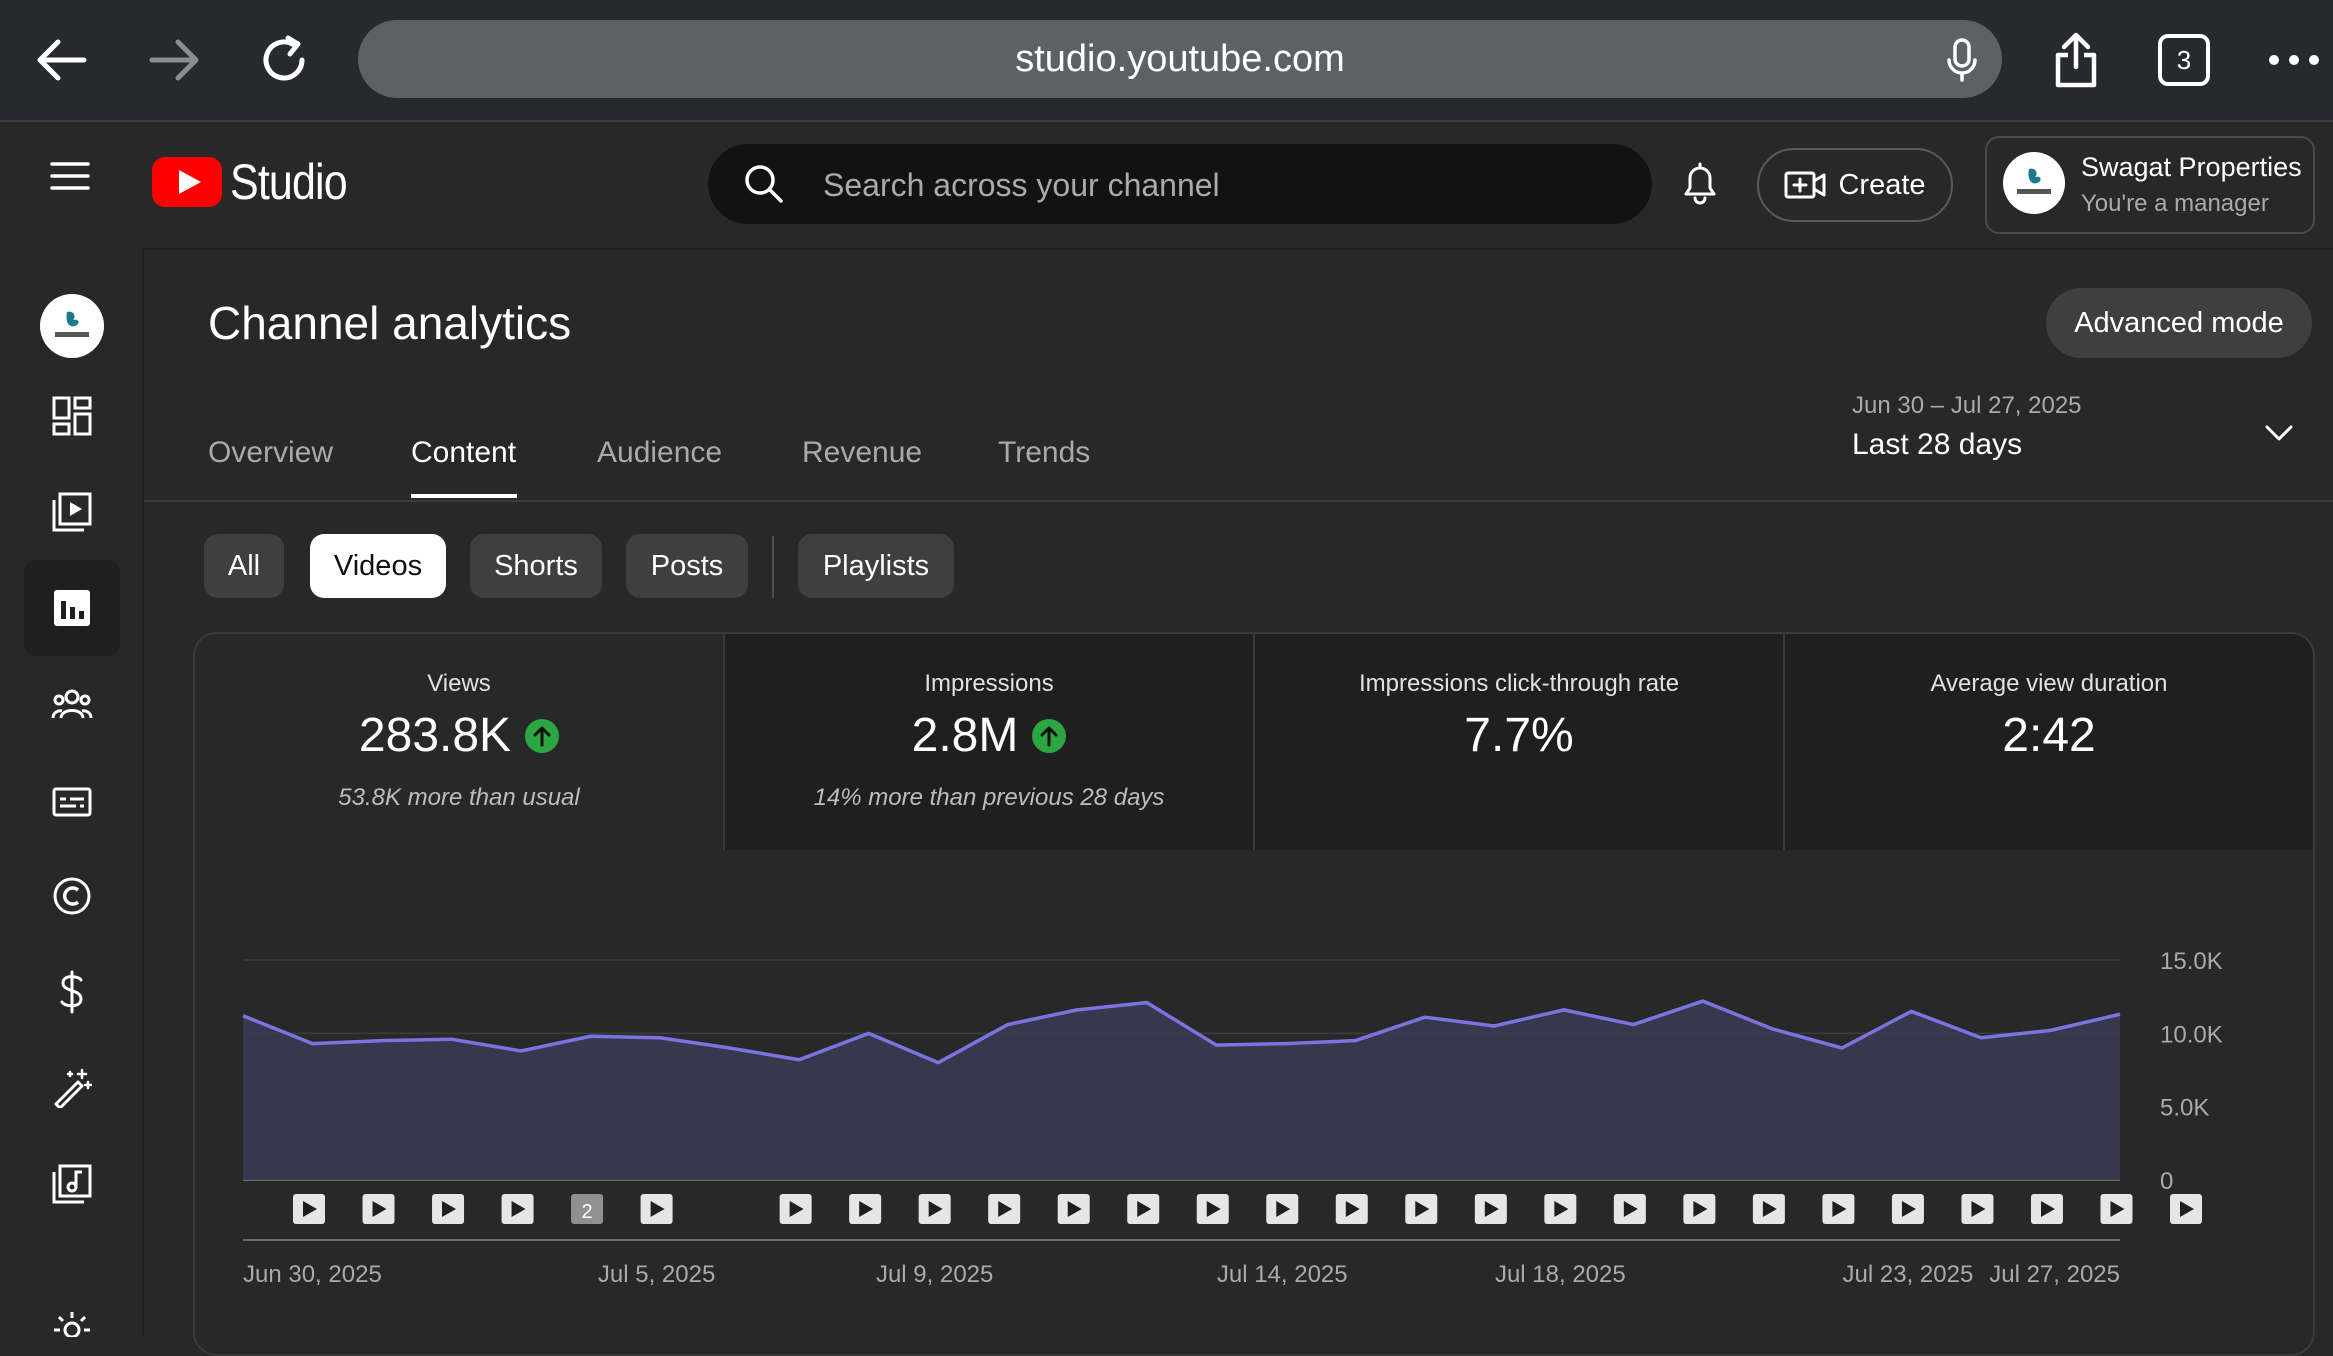 The image size is (2333, 1356). Describe the element at coordinates (934, 1274) in the screenshot. I see `x-tick-label: Jul 9, 2025` at that location.